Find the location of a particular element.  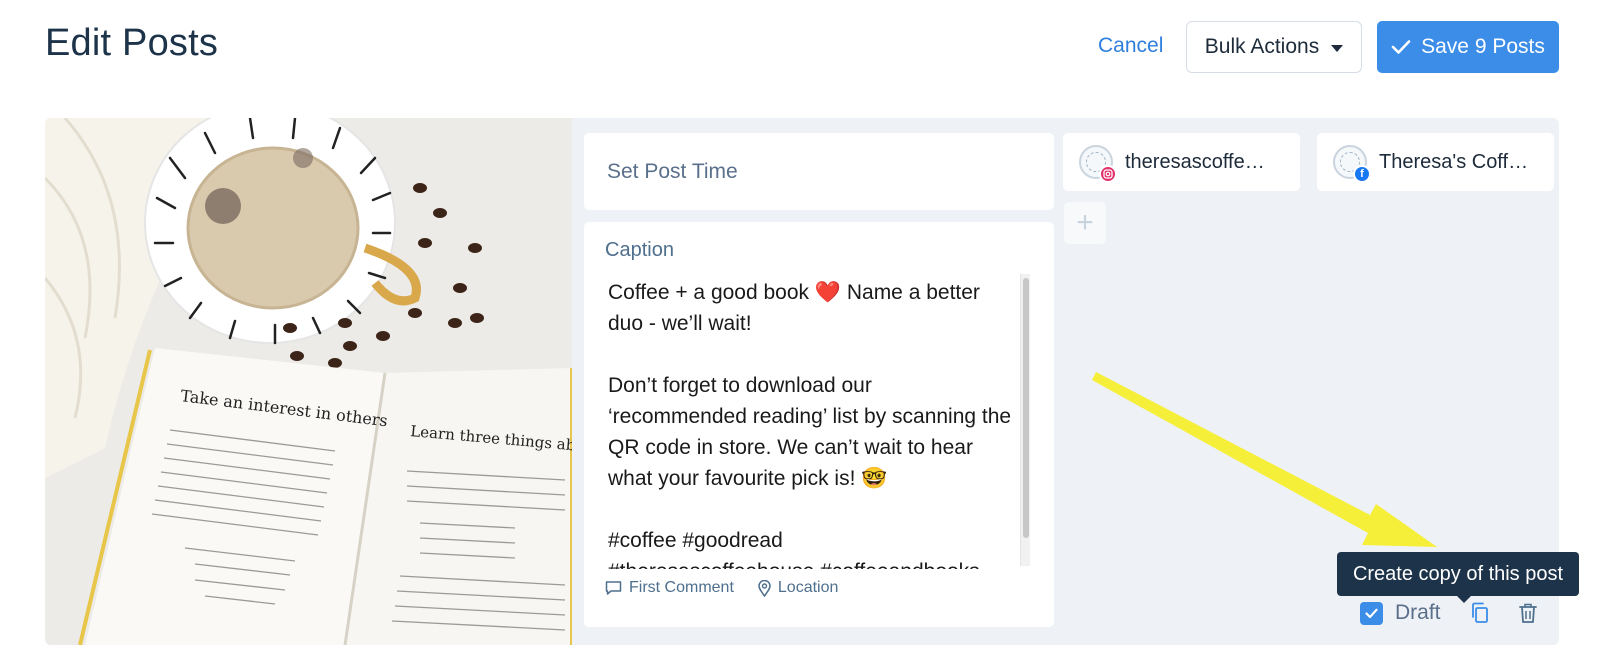

duplicate-post-button is located at coordinates (1480, 613).